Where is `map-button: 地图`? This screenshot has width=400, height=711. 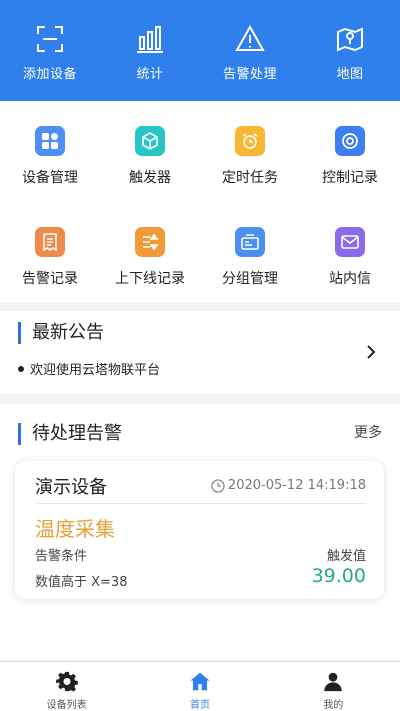
map-button: 地图 is located at coordinates (350, 50).